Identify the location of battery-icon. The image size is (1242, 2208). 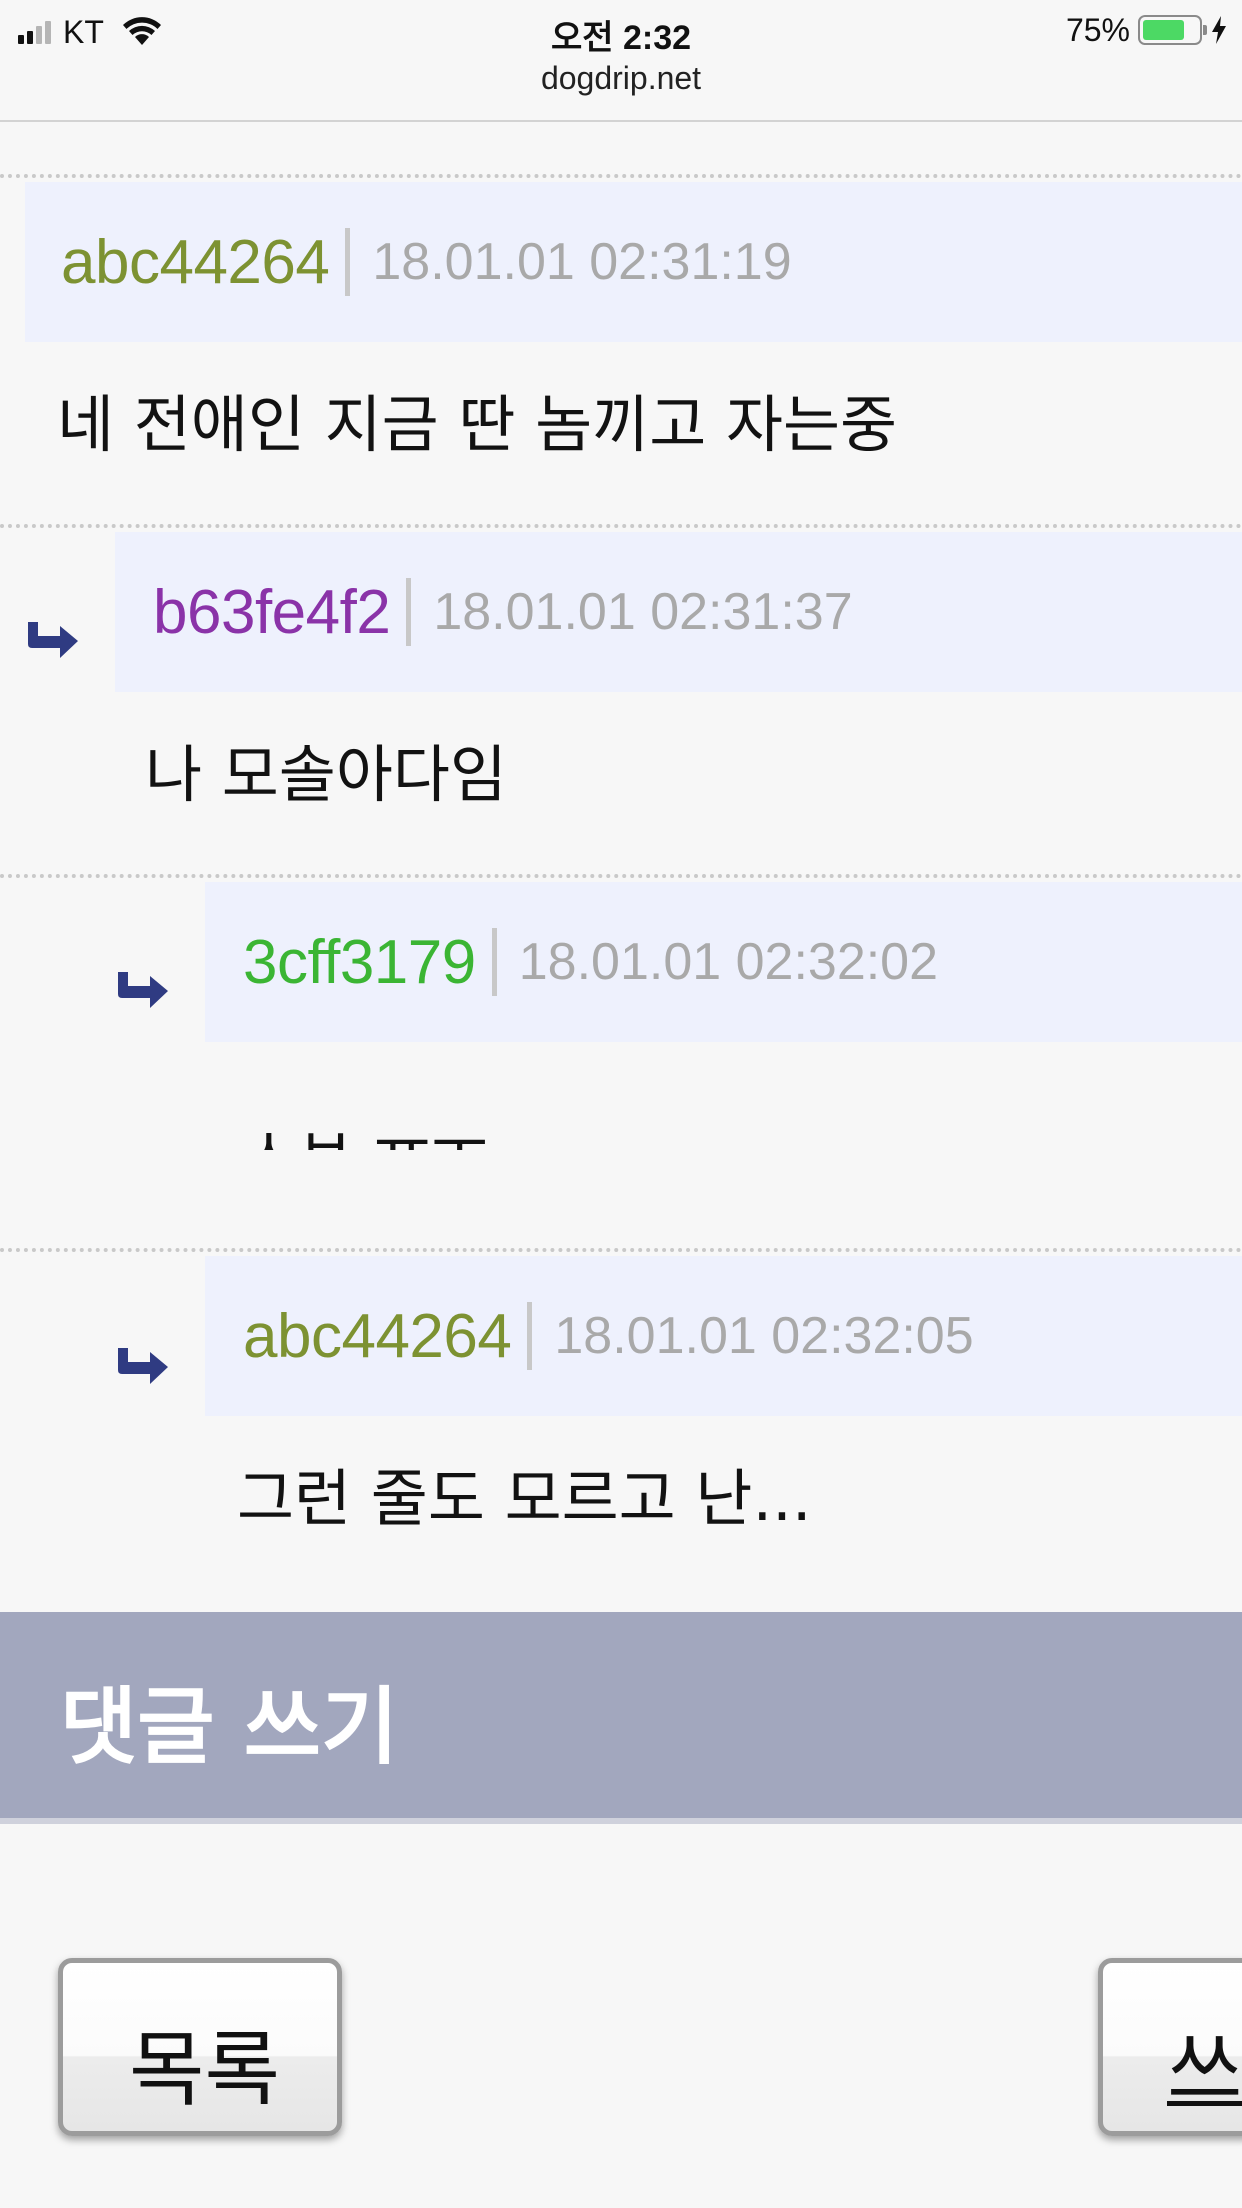
(1172, 30).